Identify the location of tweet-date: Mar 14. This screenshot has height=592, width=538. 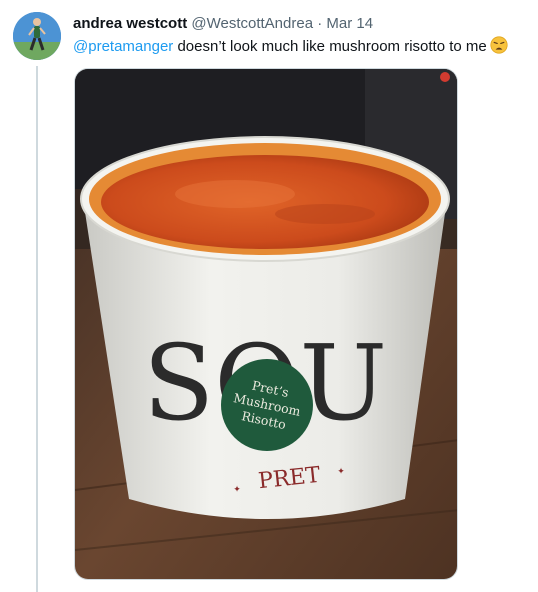
(349, 23).